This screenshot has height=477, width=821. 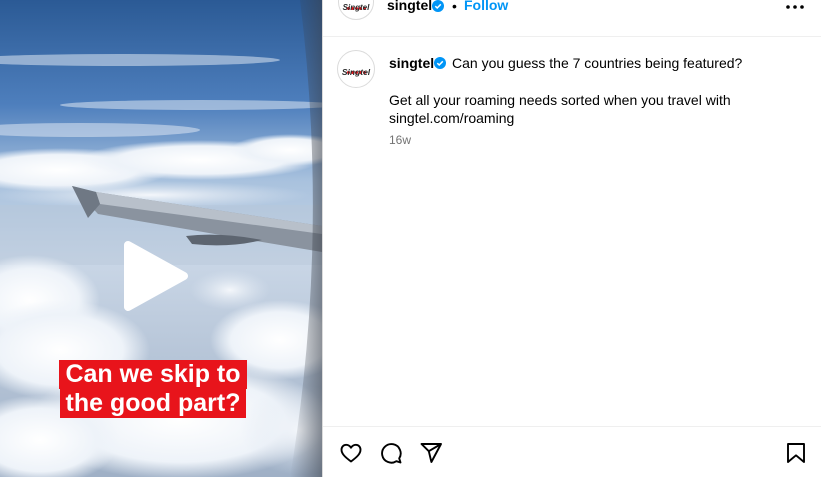 I want to click on more-options-icon, so click(x=795, y=7).